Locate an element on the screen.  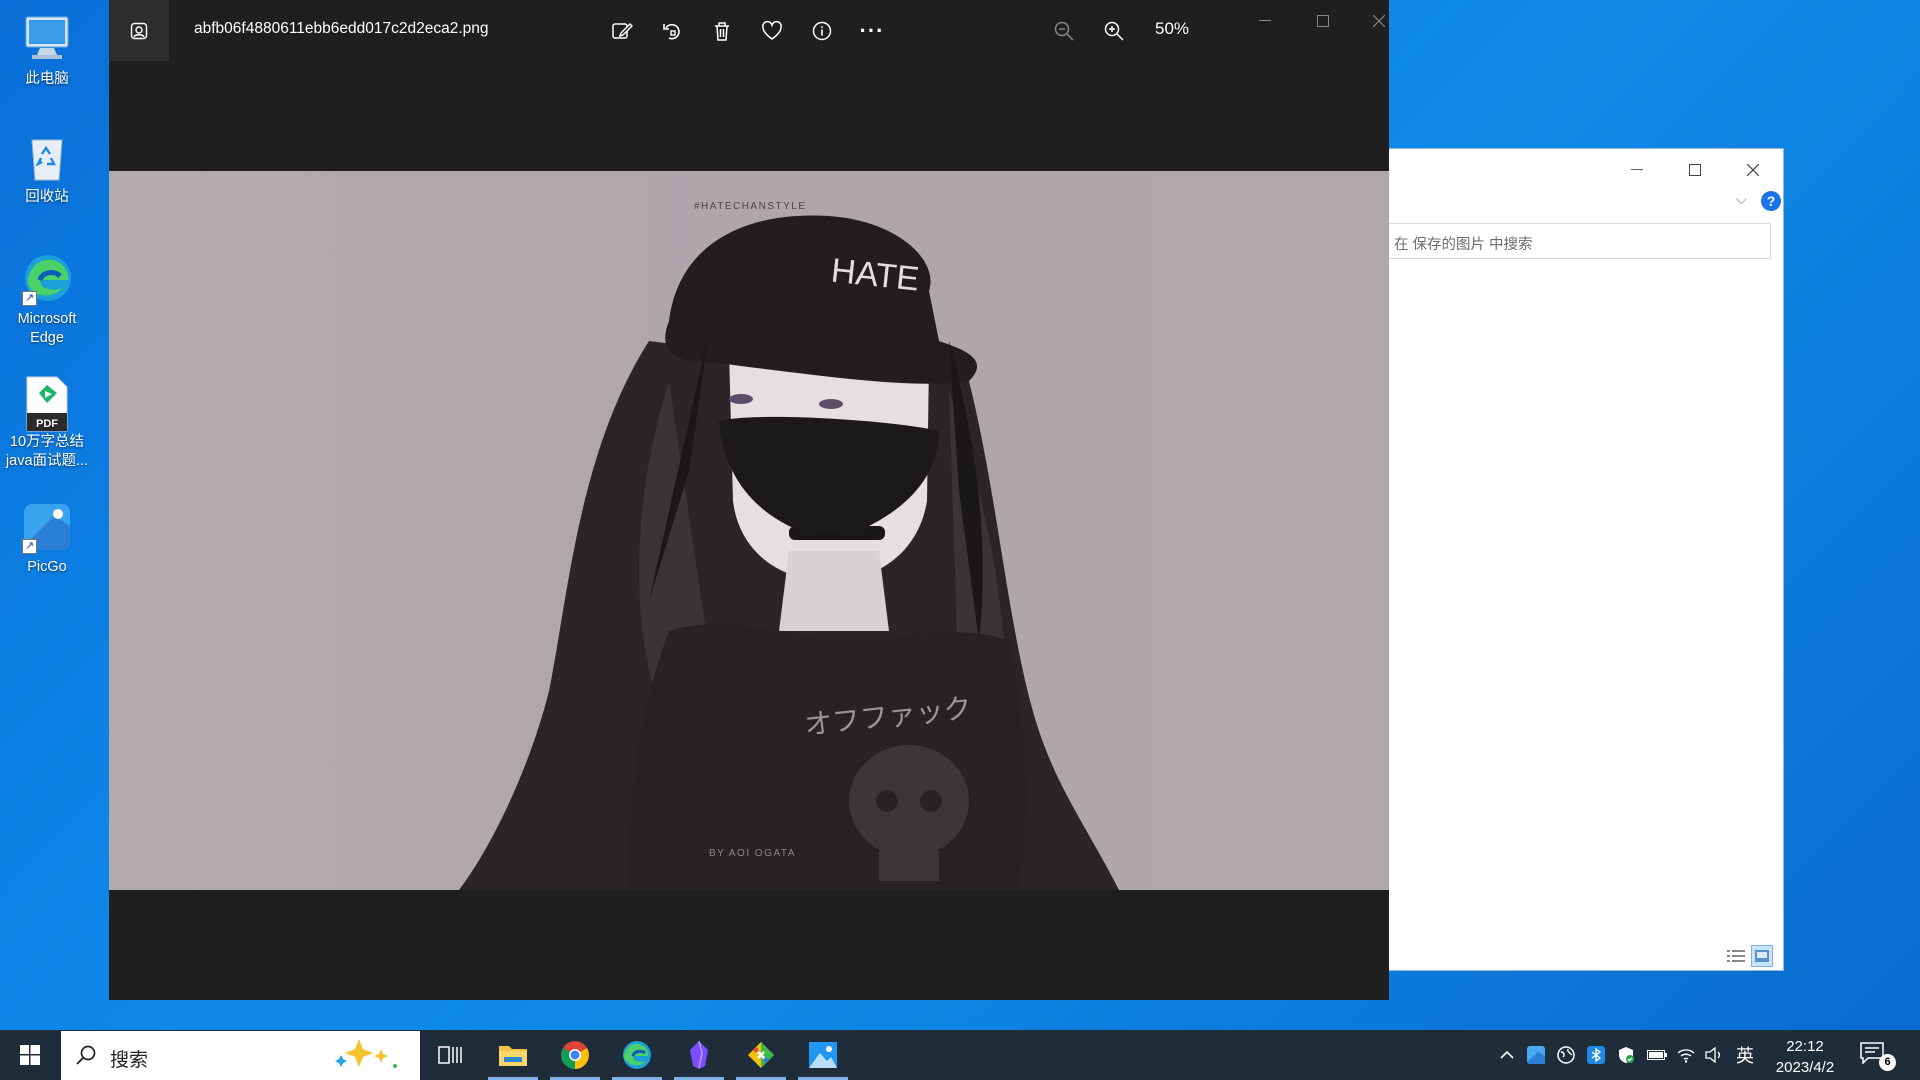
edge-icon is located at coordinates (637, 1055).